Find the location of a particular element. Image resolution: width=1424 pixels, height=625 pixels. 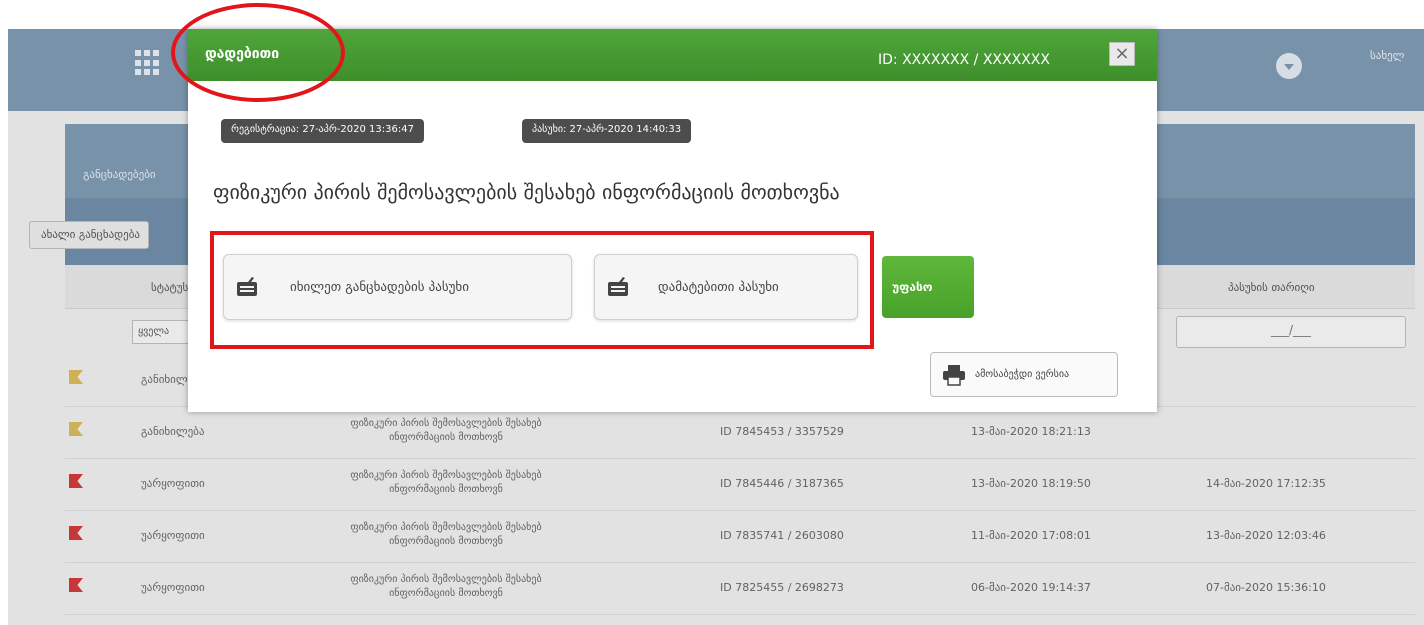

free-button: უფასო is located at coordinates (928, 287).